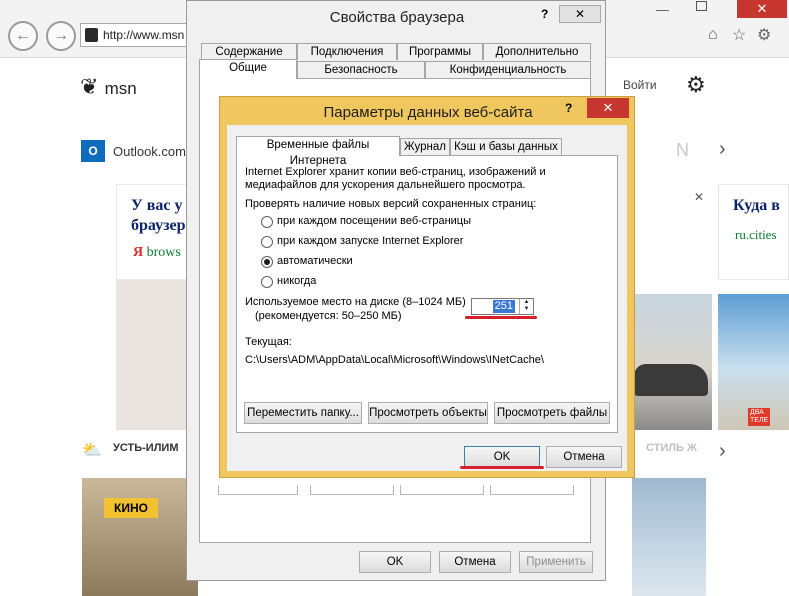  I want to click on tab-temp-files: Временные файлы Интернета, so click(318, 151).